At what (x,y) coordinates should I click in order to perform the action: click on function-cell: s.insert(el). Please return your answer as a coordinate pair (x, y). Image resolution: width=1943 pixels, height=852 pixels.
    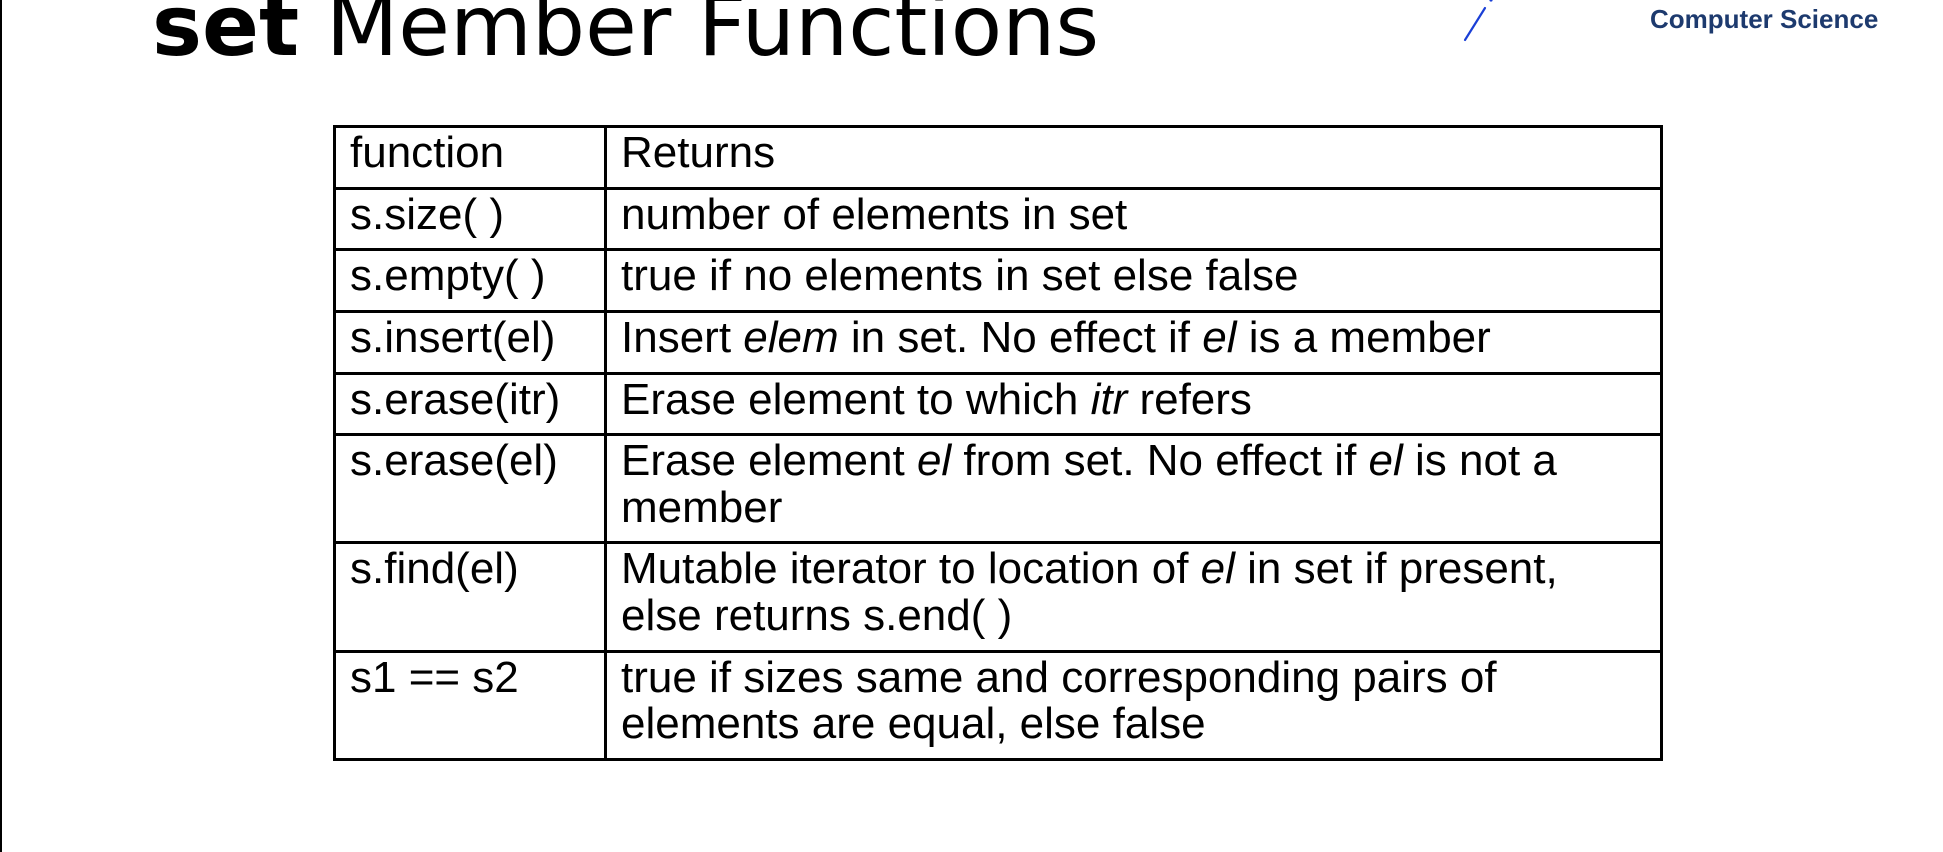
    Looking at the image, I should click on (470, 342).